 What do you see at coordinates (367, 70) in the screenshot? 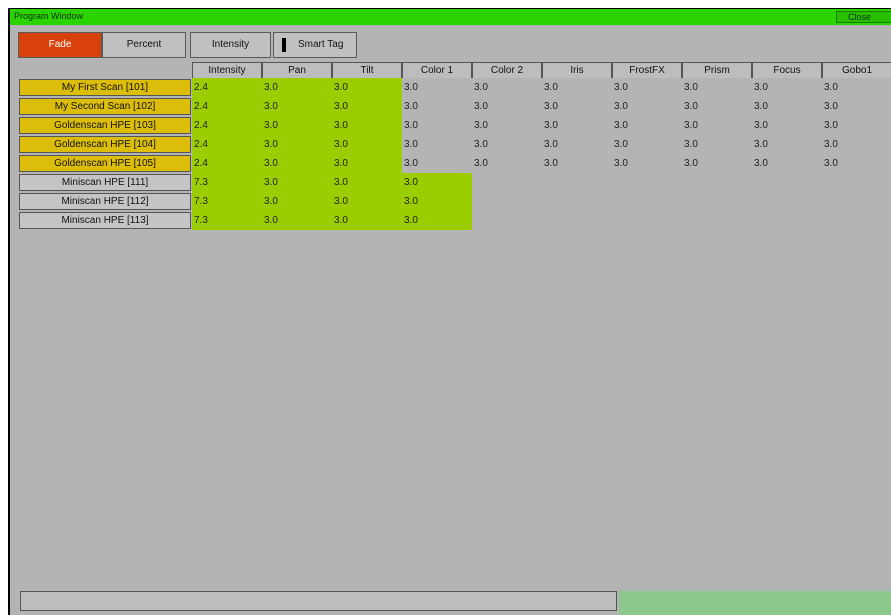
I see `column-header-tilt: Tilt` at bounding box center [367, 70].